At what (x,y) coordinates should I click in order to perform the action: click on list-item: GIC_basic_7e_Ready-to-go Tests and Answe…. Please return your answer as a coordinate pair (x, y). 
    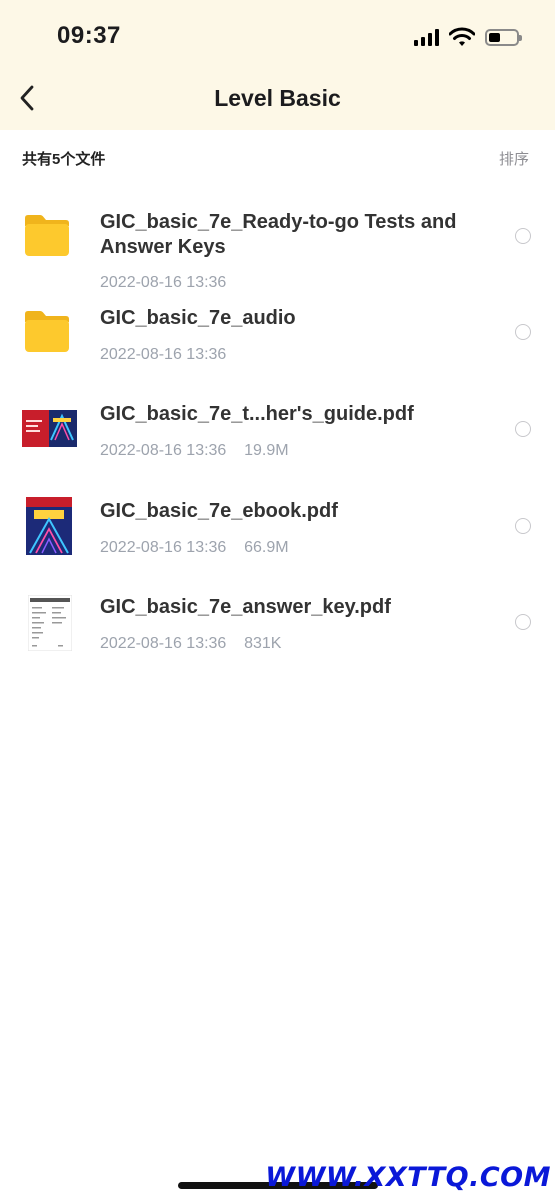
    Looking at the image, I should click on (277, 248).